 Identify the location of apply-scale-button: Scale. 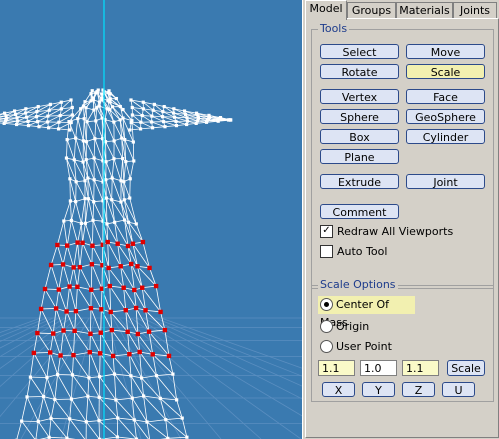
(466, 368).